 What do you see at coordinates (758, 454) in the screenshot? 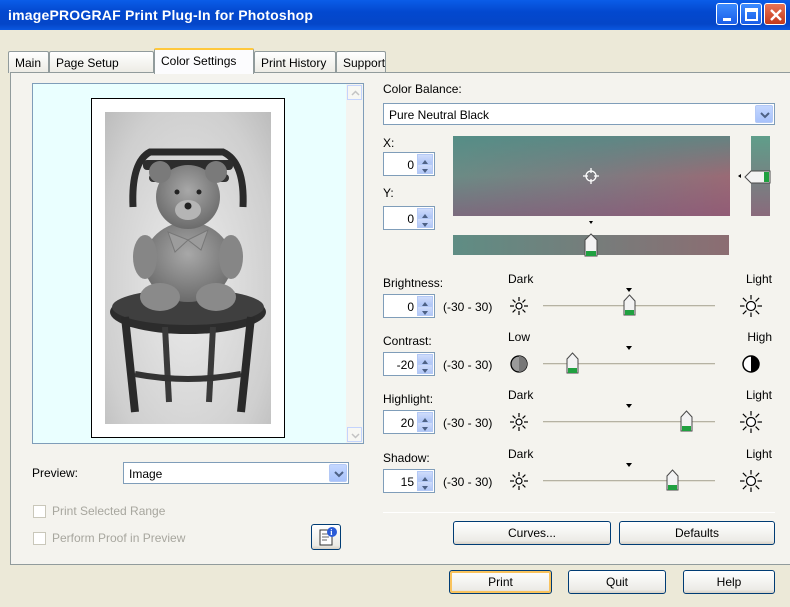
I see `shadow-high-label: Light` at bounding box center [758, 454].